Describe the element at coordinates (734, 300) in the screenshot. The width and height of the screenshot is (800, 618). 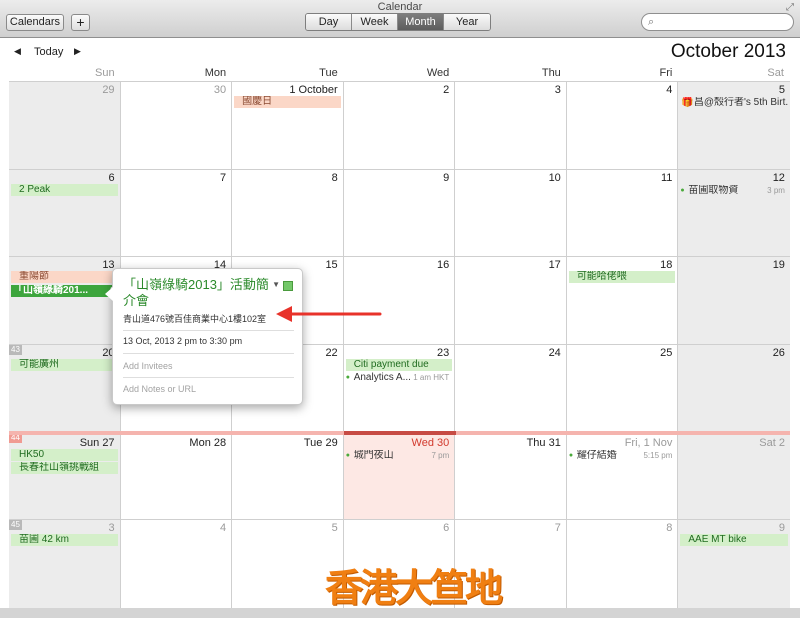
I see `day-cell: 19` at that location.